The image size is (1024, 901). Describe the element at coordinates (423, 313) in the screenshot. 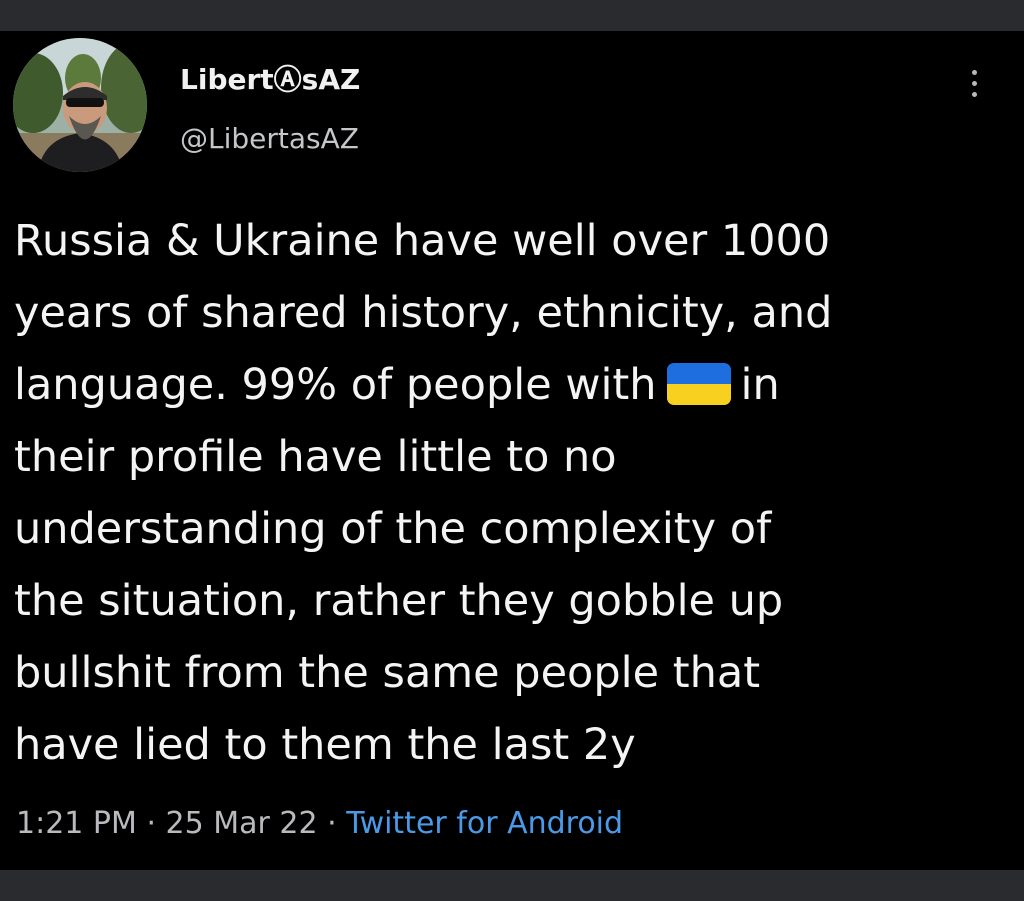

I see `tweet-text-line: years of shared history, ethnicity, and` at that location.